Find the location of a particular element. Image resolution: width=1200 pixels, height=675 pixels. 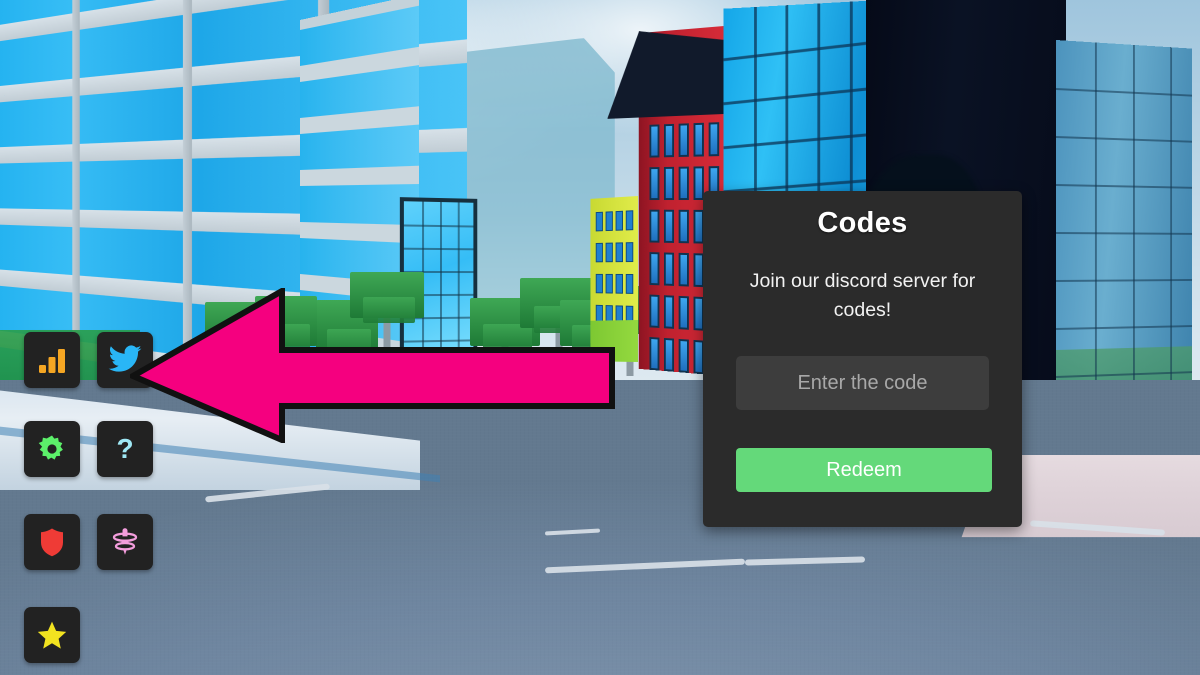

sidebar-item-settings is located at coordinates (52, 449).